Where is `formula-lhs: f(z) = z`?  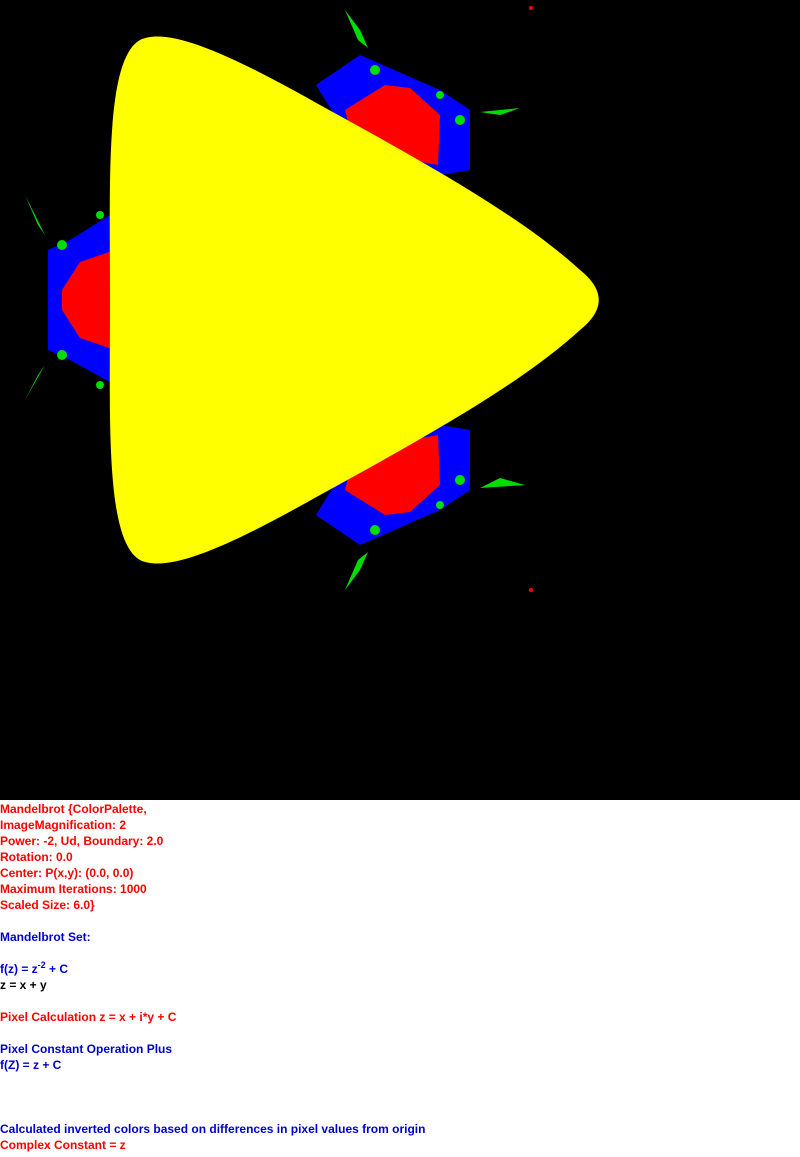
formula-lhs: f(z) = z is located at coordinates (19, 969).